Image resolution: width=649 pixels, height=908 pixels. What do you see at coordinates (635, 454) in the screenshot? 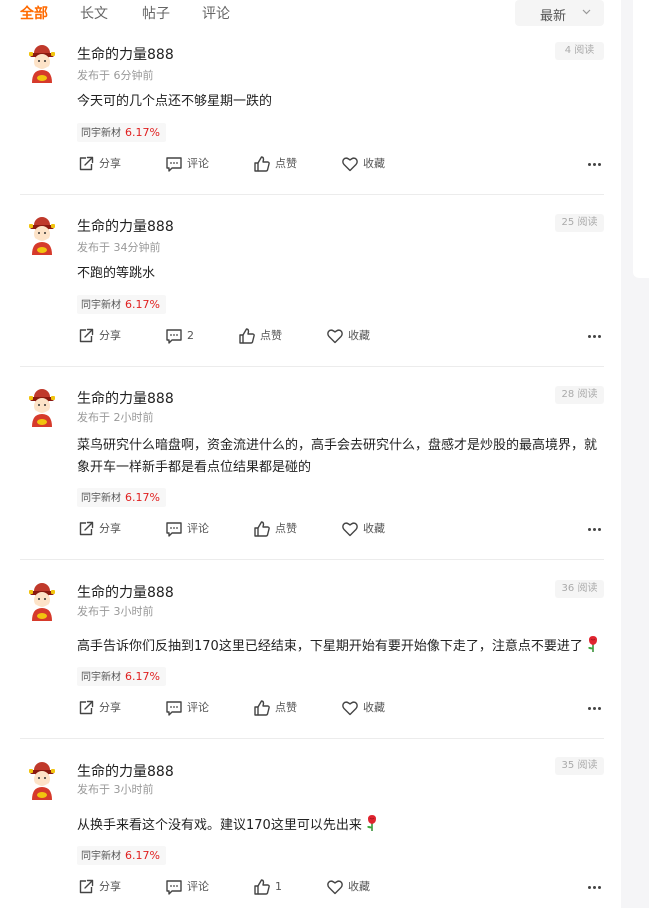
I see `right-panel` at bounding box center [635, 454].